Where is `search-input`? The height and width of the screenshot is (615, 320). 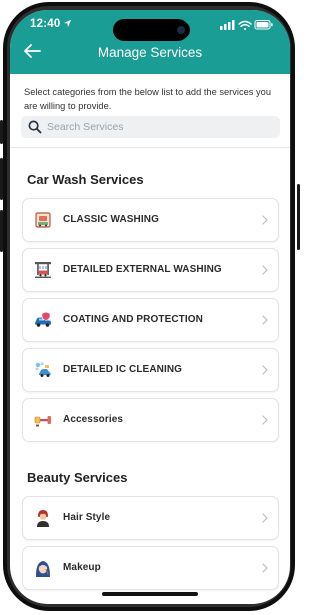
search-input is located at coordinates (159, 127).